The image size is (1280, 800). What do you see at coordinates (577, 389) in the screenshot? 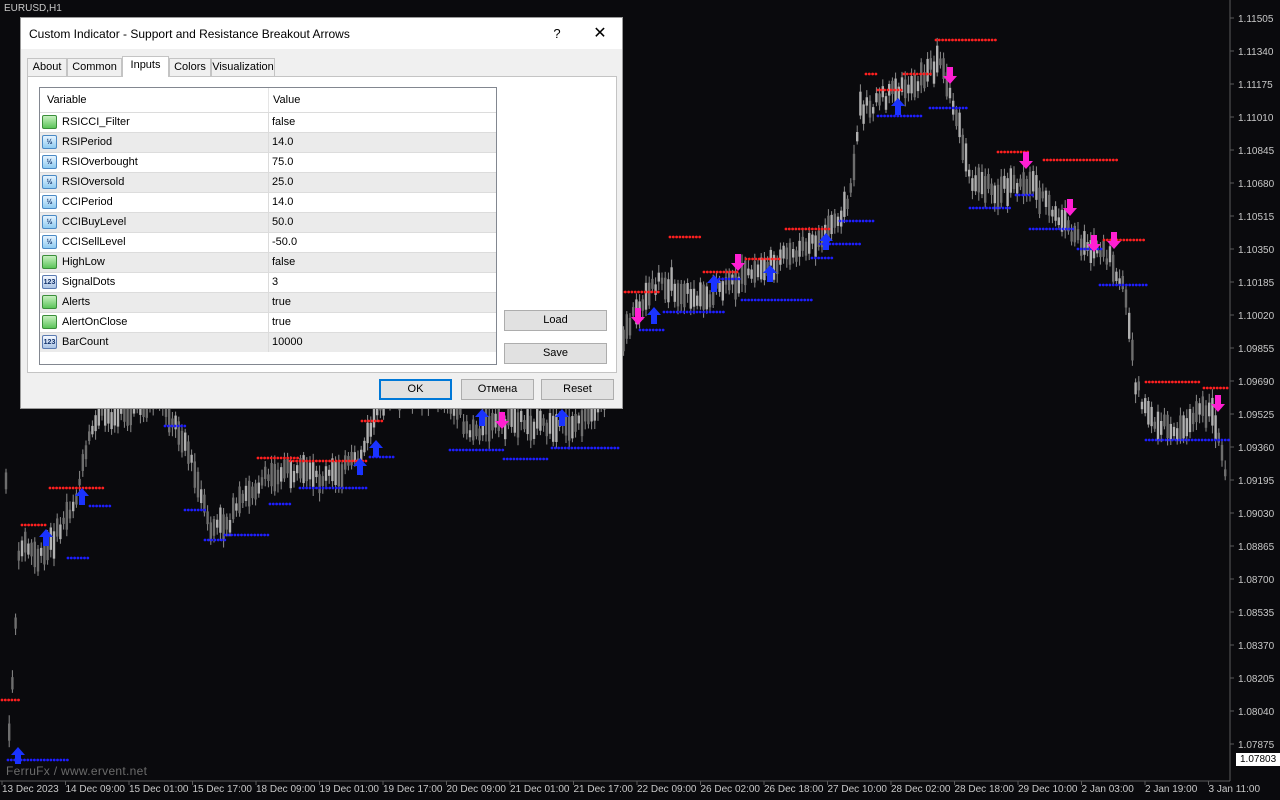
I see `reset-button: Reset` at bounding box center [577, 389].